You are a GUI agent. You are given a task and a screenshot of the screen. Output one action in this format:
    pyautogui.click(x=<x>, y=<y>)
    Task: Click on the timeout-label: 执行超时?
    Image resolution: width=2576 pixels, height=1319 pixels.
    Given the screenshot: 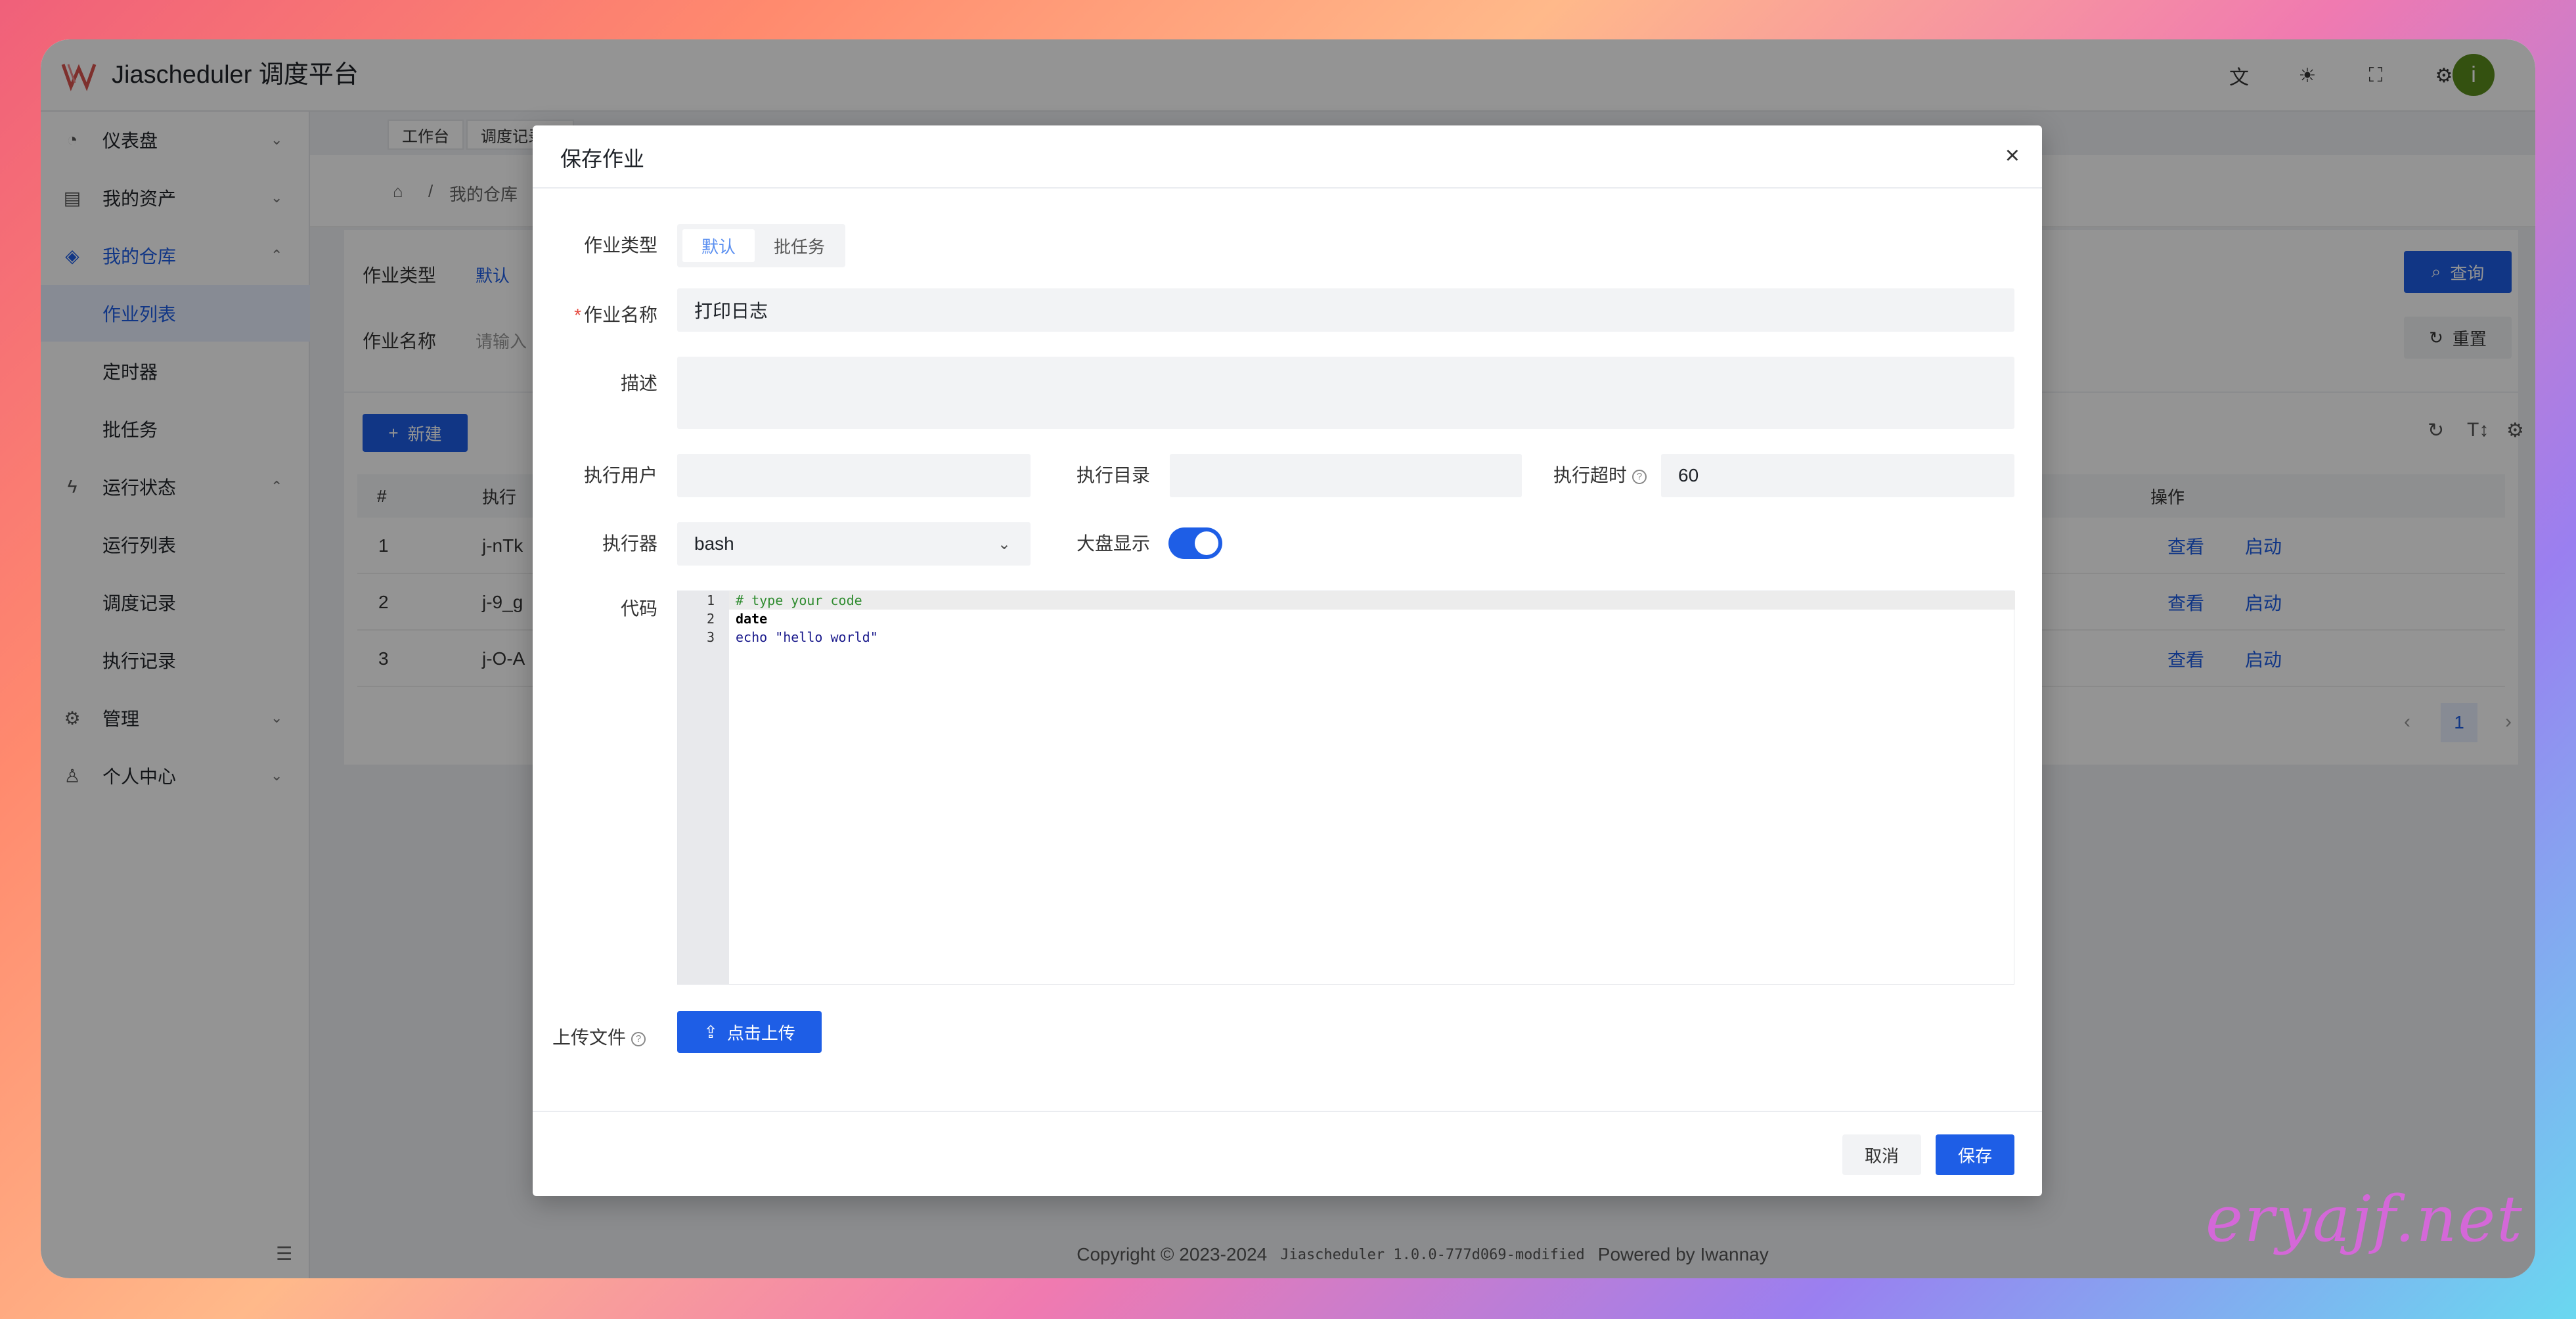 What is the action you would take?
    pyautogui.click(x=1591, y=475)
    